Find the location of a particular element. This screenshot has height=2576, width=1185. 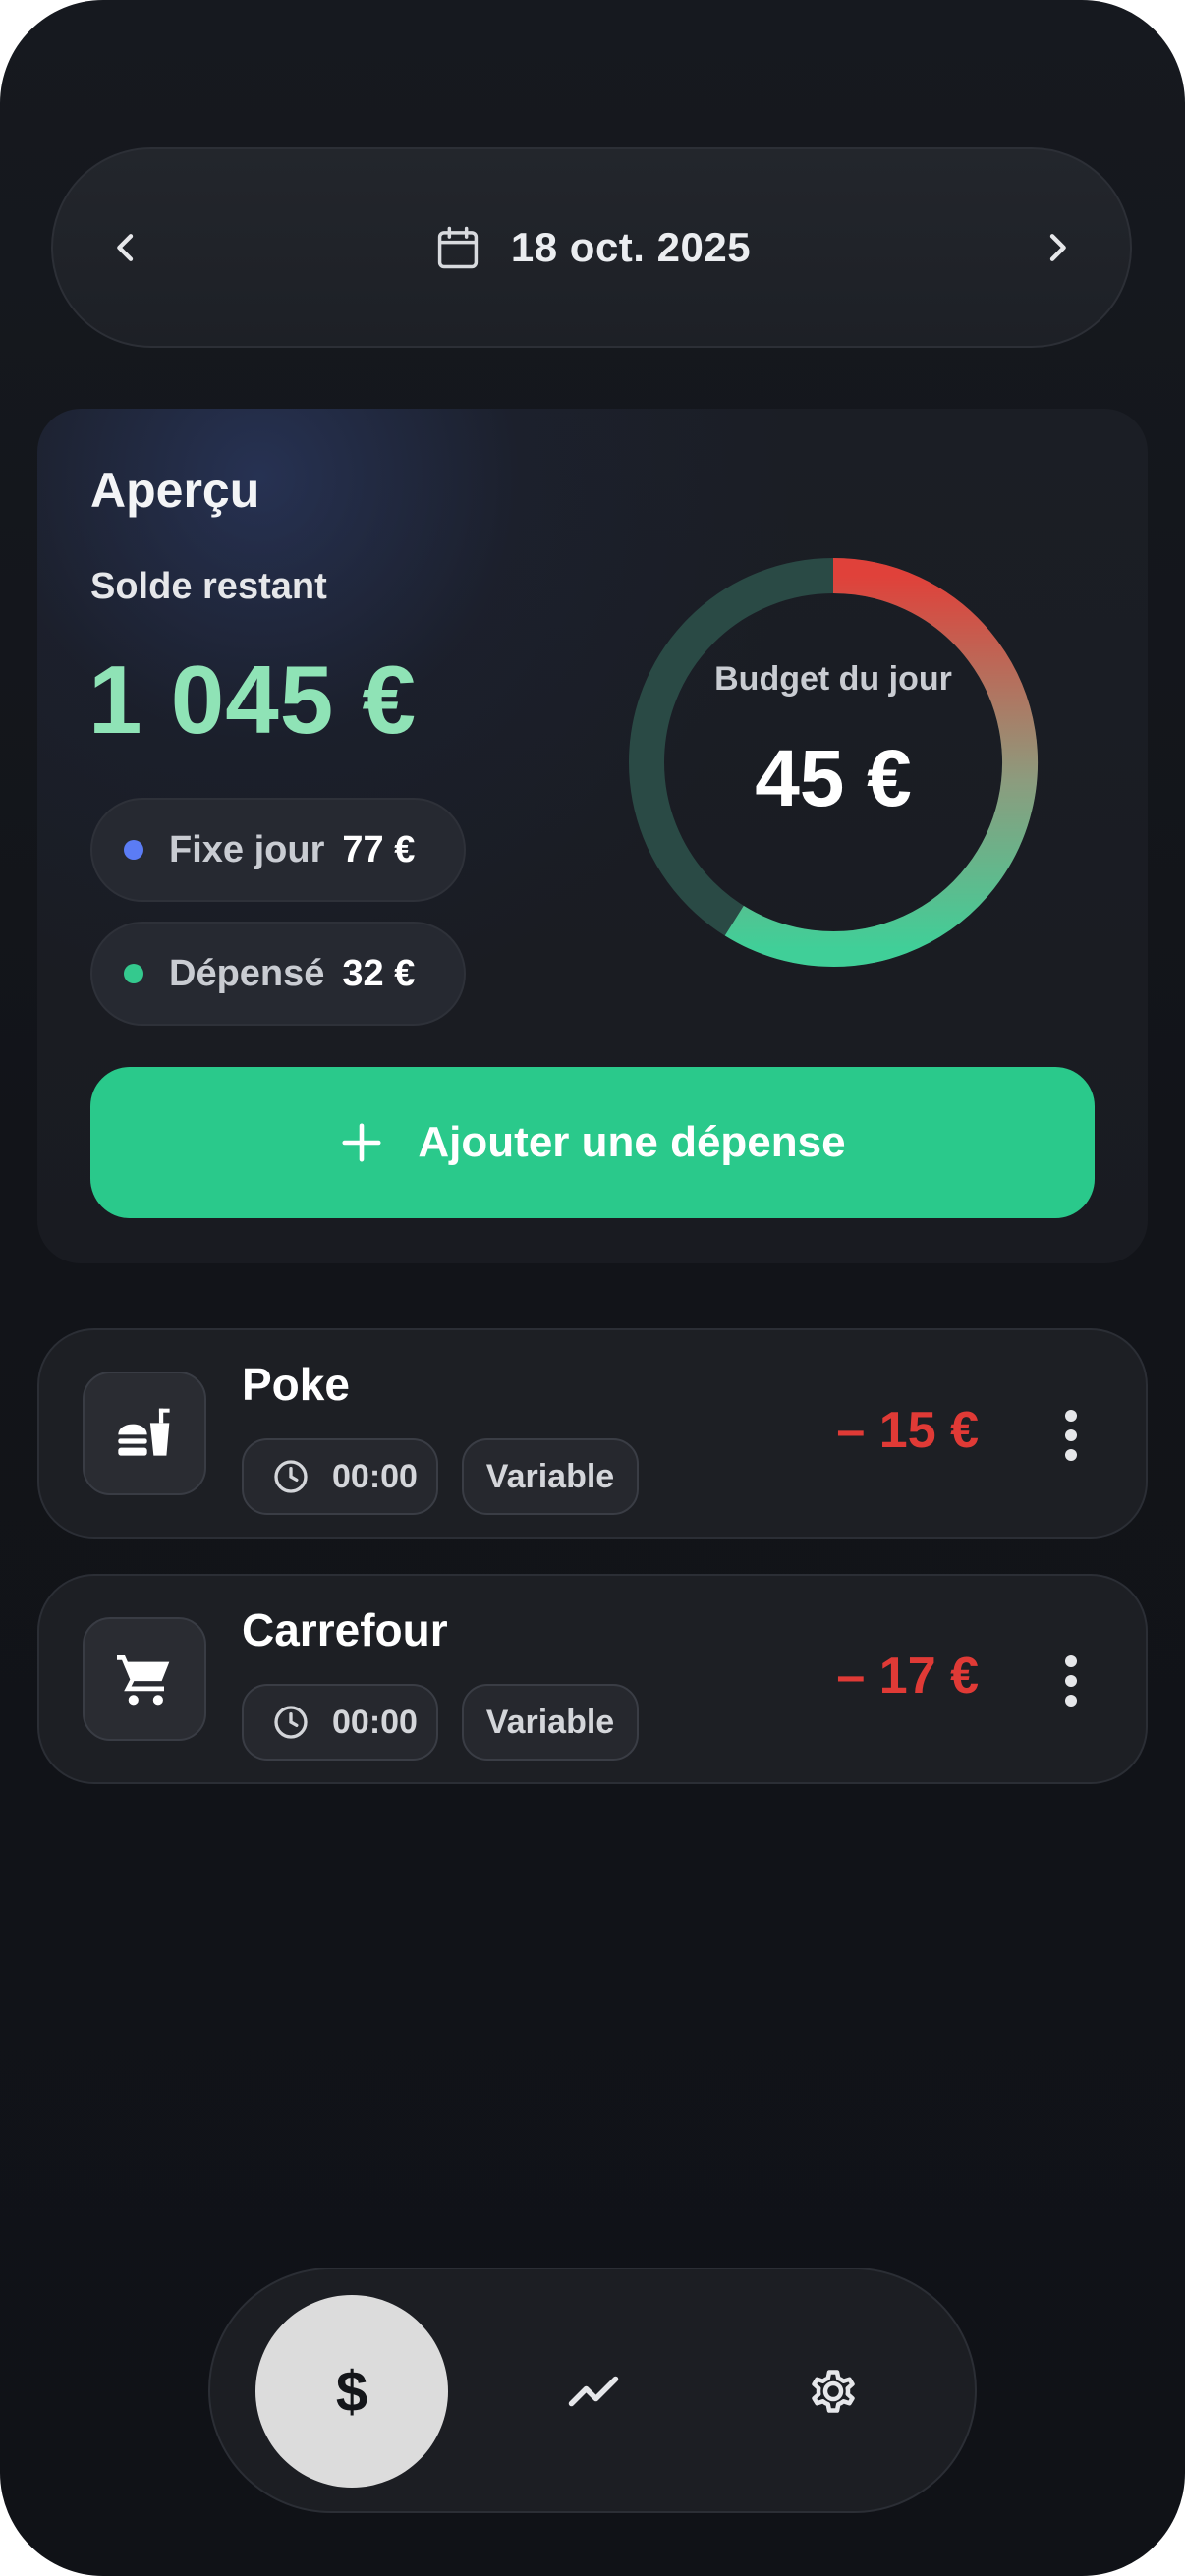

chevron-right-icon is located at coordinates (1057, 247).